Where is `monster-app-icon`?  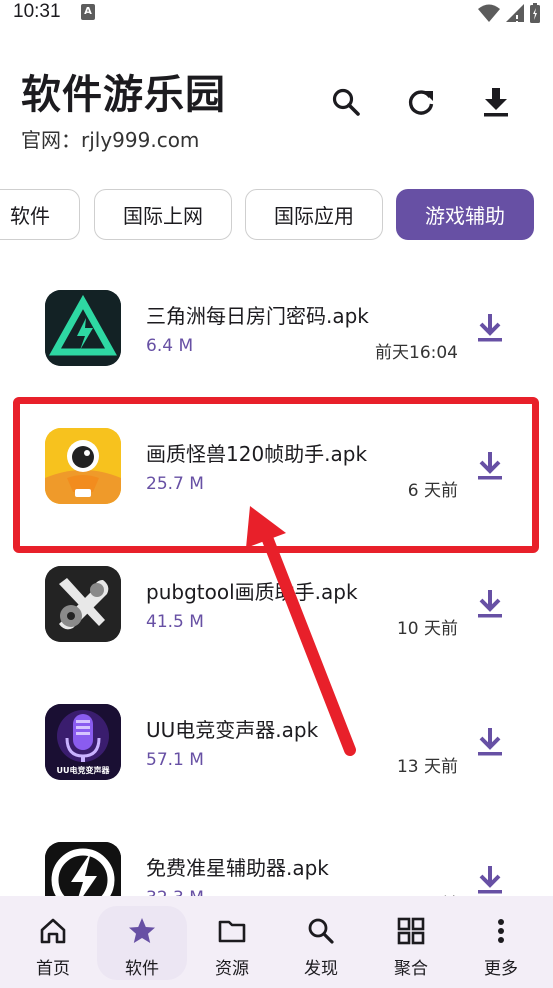
monster-app-icon is located at coordinates (83, 466).